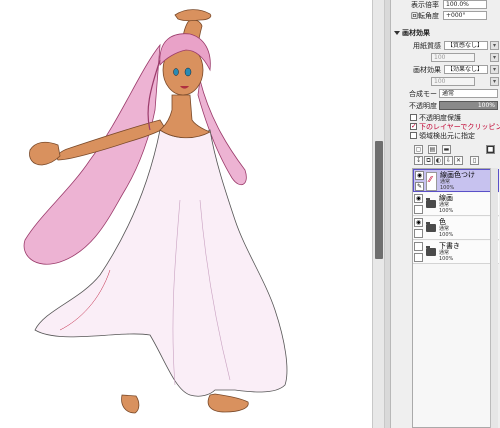 The image size is (500, 428). I want to click on layer-options-icon: ■, so click(490, 149).